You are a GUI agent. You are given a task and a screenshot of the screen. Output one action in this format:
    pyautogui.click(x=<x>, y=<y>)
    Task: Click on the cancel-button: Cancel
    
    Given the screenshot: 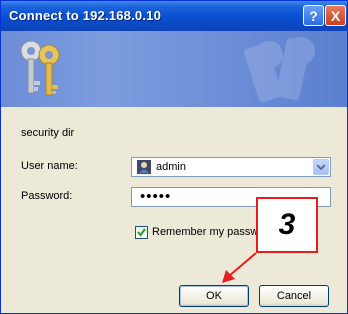 What is the action you would take?
    pyautogui.click(x=294, y=296)
    